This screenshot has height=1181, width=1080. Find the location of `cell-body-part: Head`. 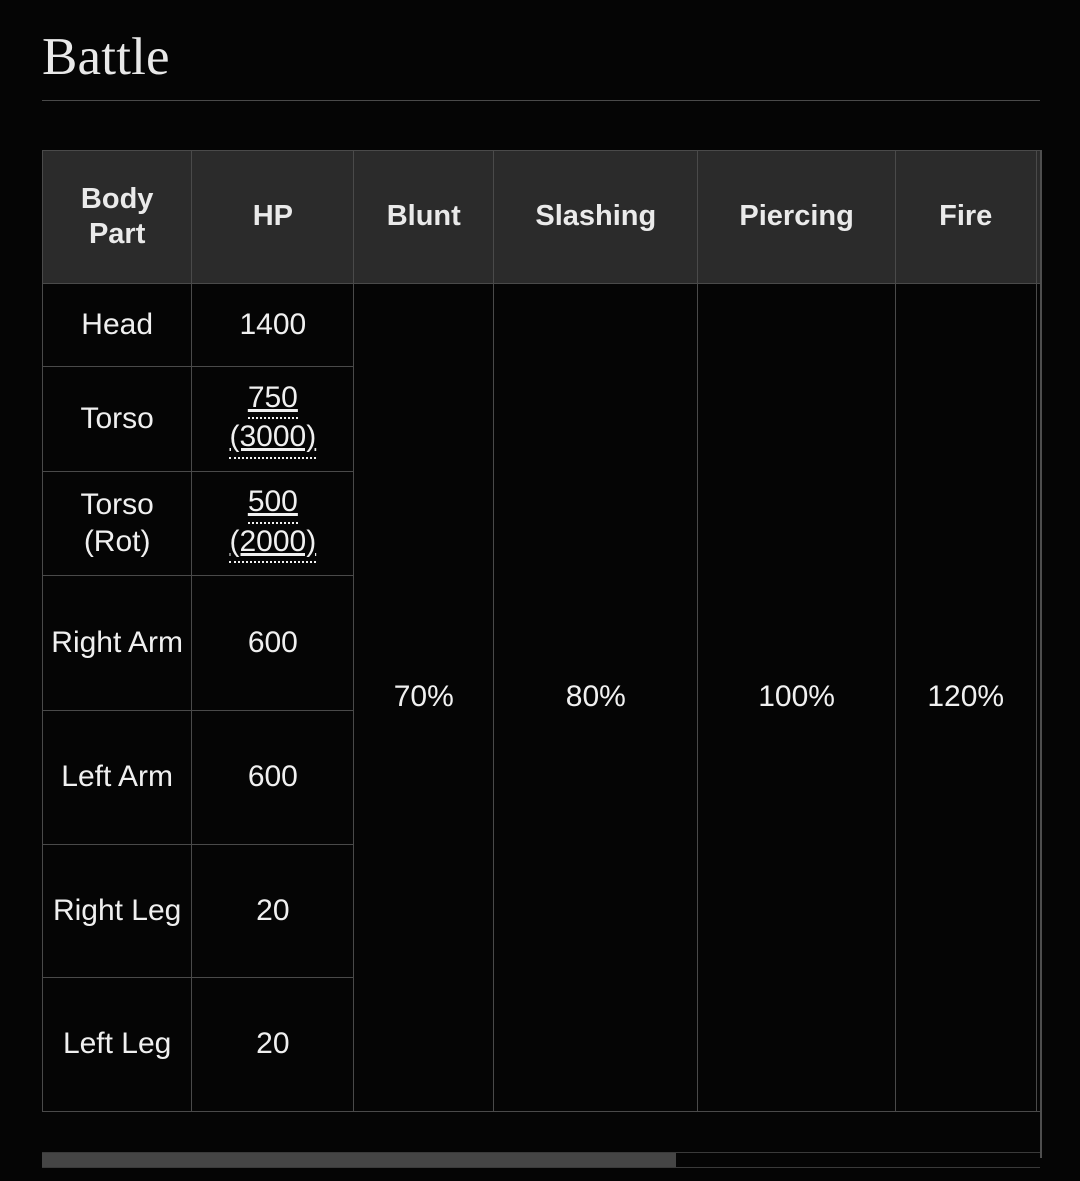

cell-body-part: Head is located at coordinates (117, 325).